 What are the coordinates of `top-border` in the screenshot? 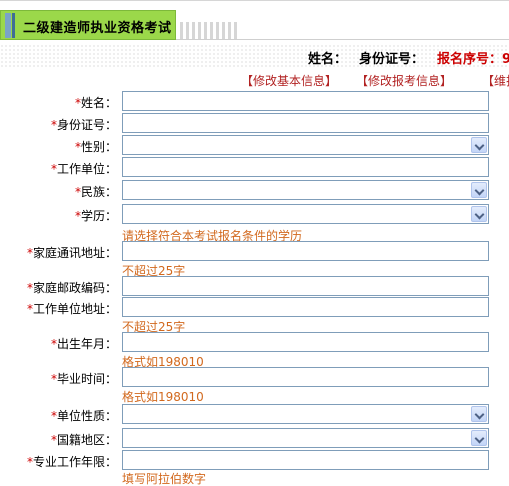 It's located at (254, 2).